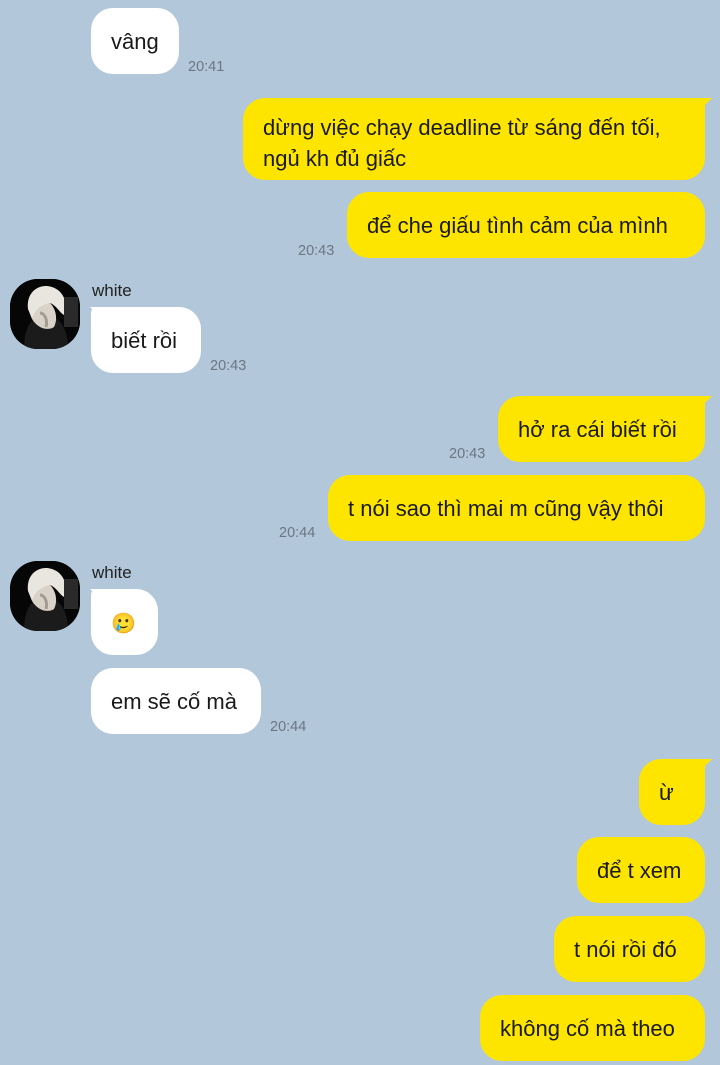  I want to click on message-text: t nói sao thì mai m cũng vậy thôi, so click(506, 508).